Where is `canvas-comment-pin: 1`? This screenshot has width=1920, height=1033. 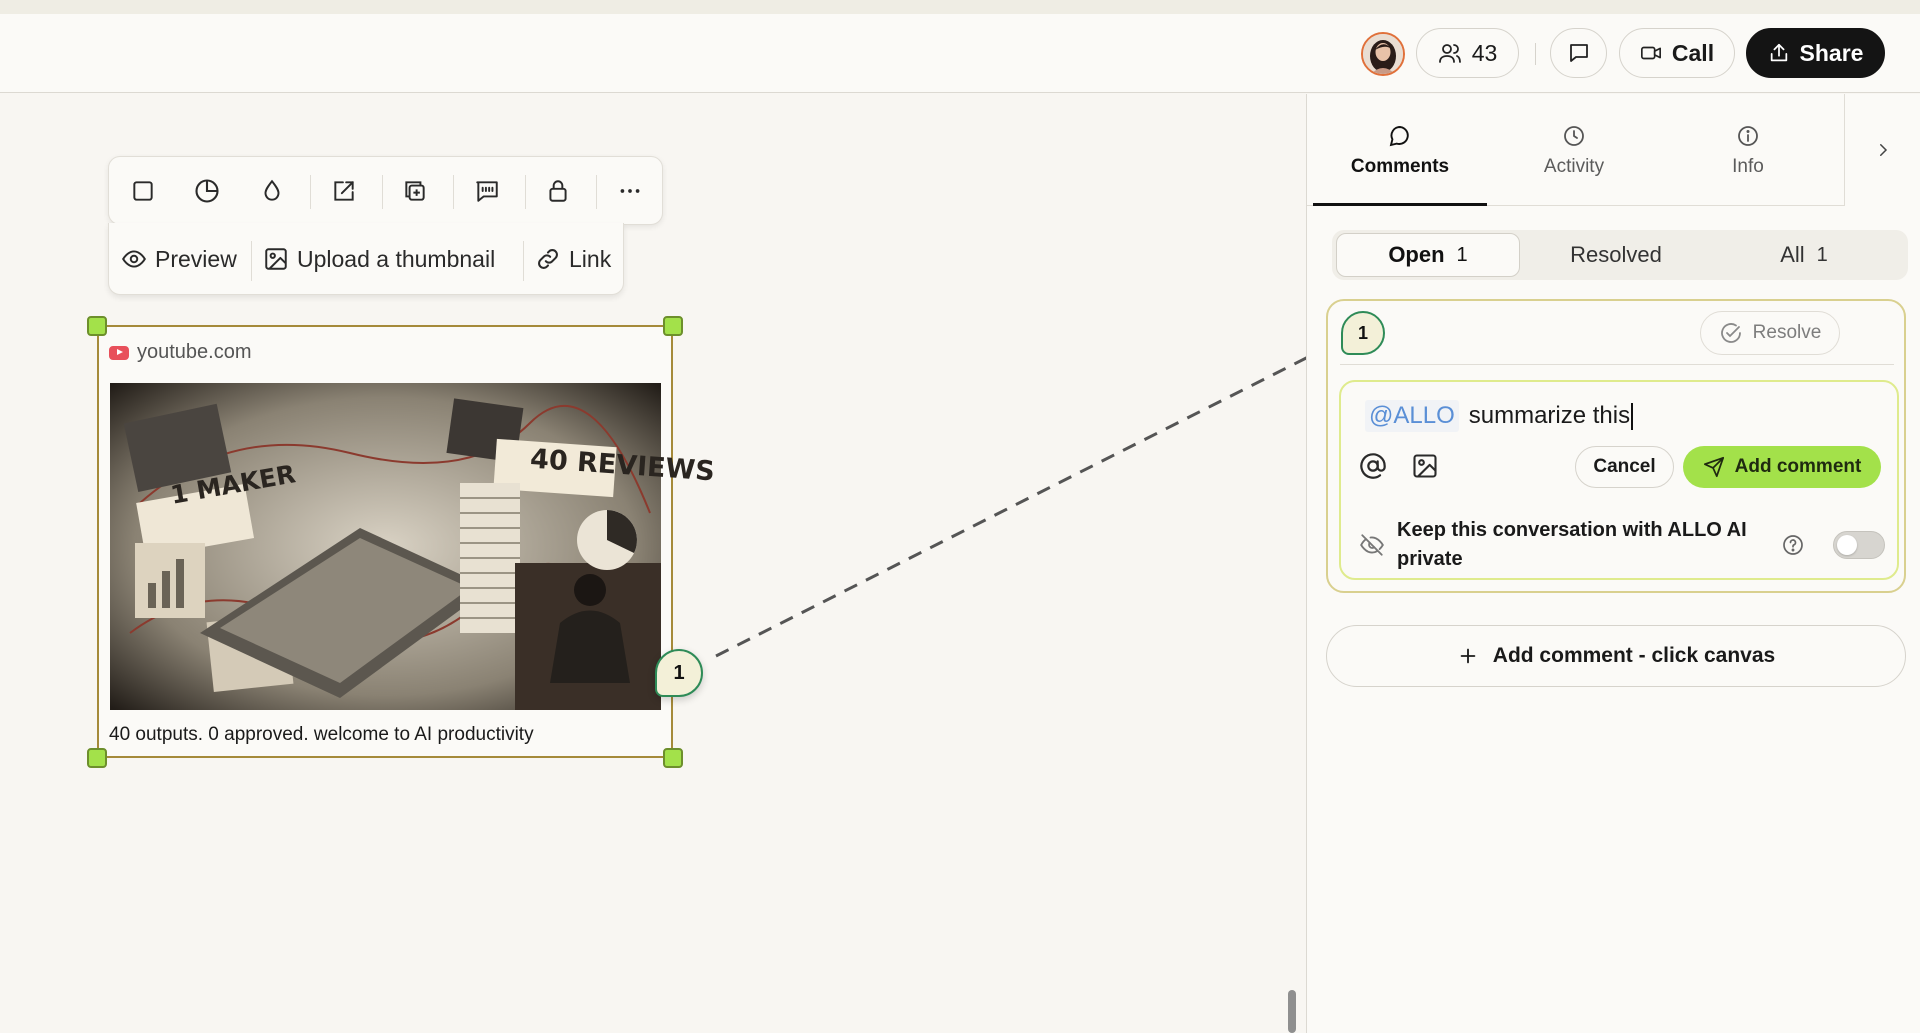 canvas-comment-pin: 1 is located at coordinates (679, 673).